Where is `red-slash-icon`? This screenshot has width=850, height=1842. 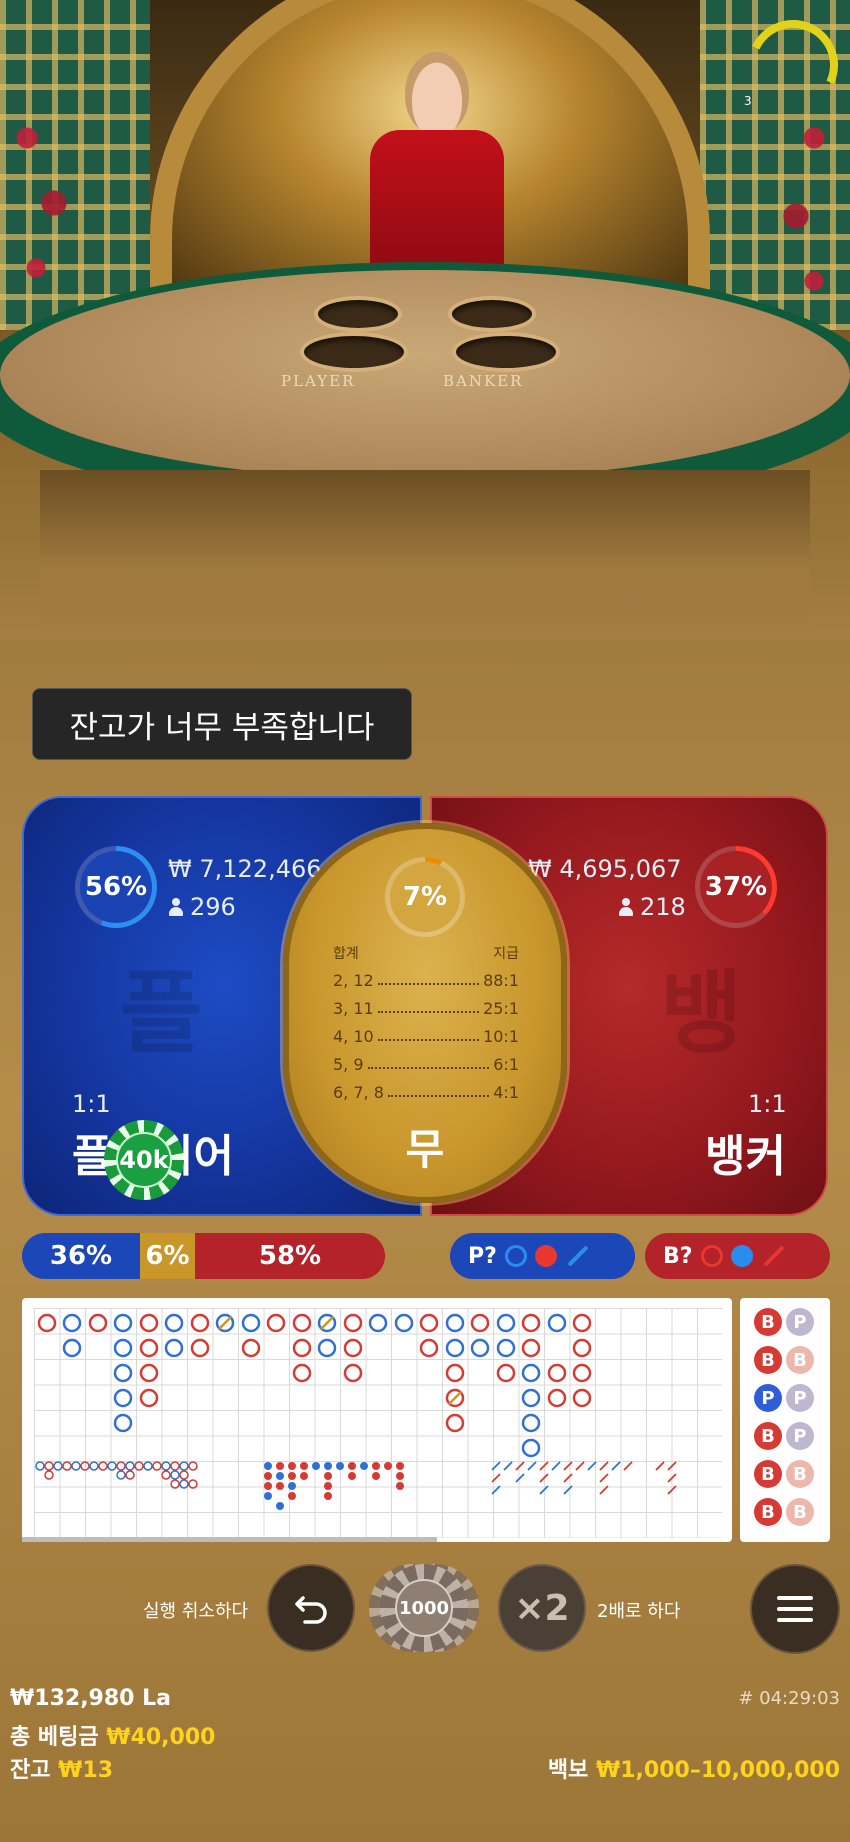 red-slash-icon is located at coordinates (773, 1256).